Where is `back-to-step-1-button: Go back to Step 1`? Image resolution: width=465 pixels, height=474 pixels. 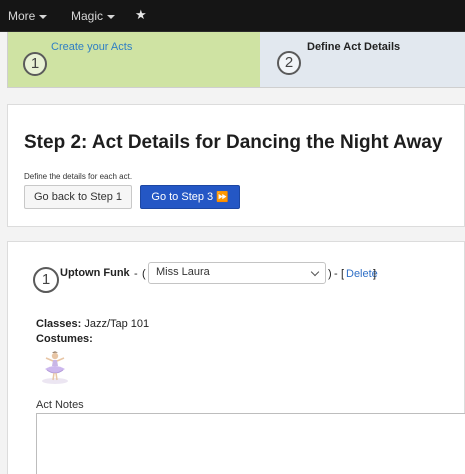
back-to-step-1-button: Go back to Step 1 is located at coordinates (78, 197).